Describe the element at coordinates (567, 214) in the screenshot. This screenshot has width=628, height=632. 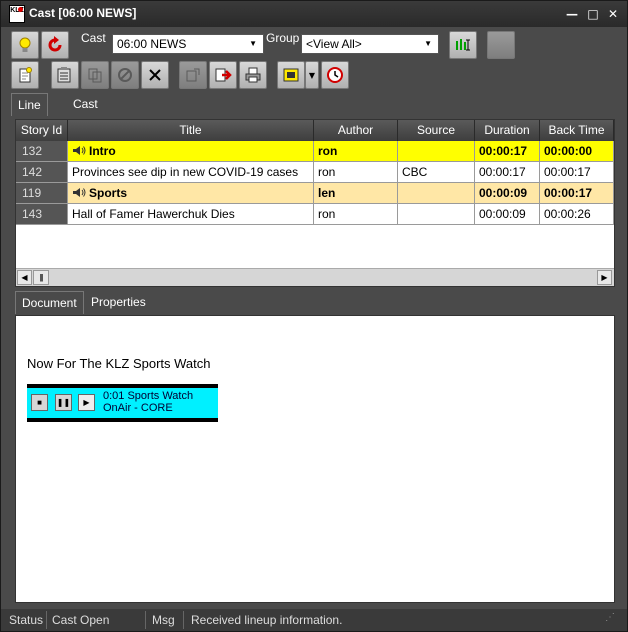
I see `back-time-text: 00:00:26` at that location.